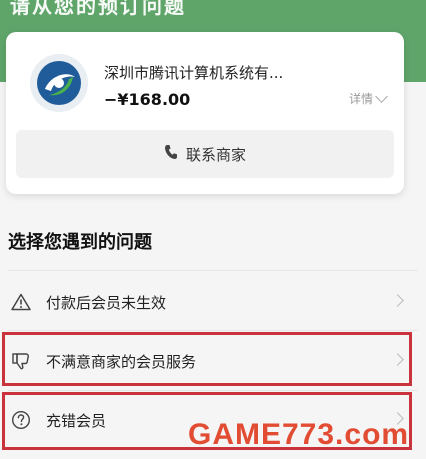 This screenshot has height=459, width=426. Describe the element at coordinates (299, 434) in the screenshot. I see `watermark-logo: GAME773.com` at that location.